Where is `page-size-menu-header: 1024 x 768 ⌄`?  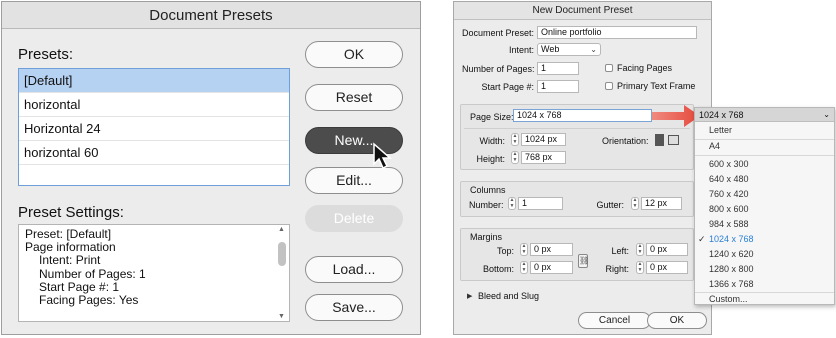
page-size-menu-header: 1024 x 768 ⌄ is located at coordinates (764, 115).